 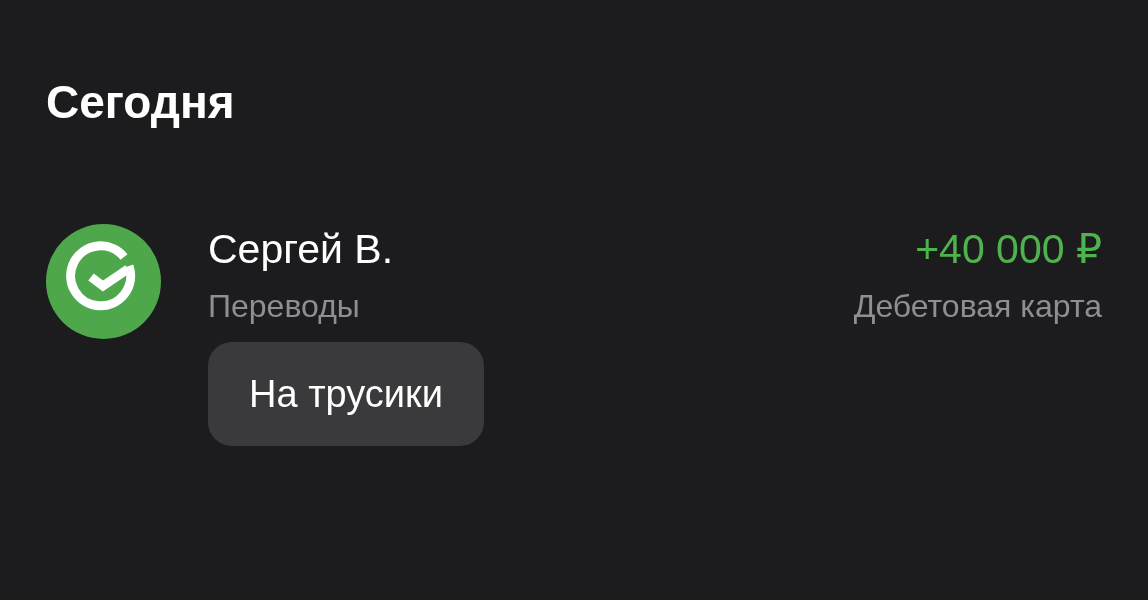 I want to click on section-title: Сегодня, so click(x=140, y=102).